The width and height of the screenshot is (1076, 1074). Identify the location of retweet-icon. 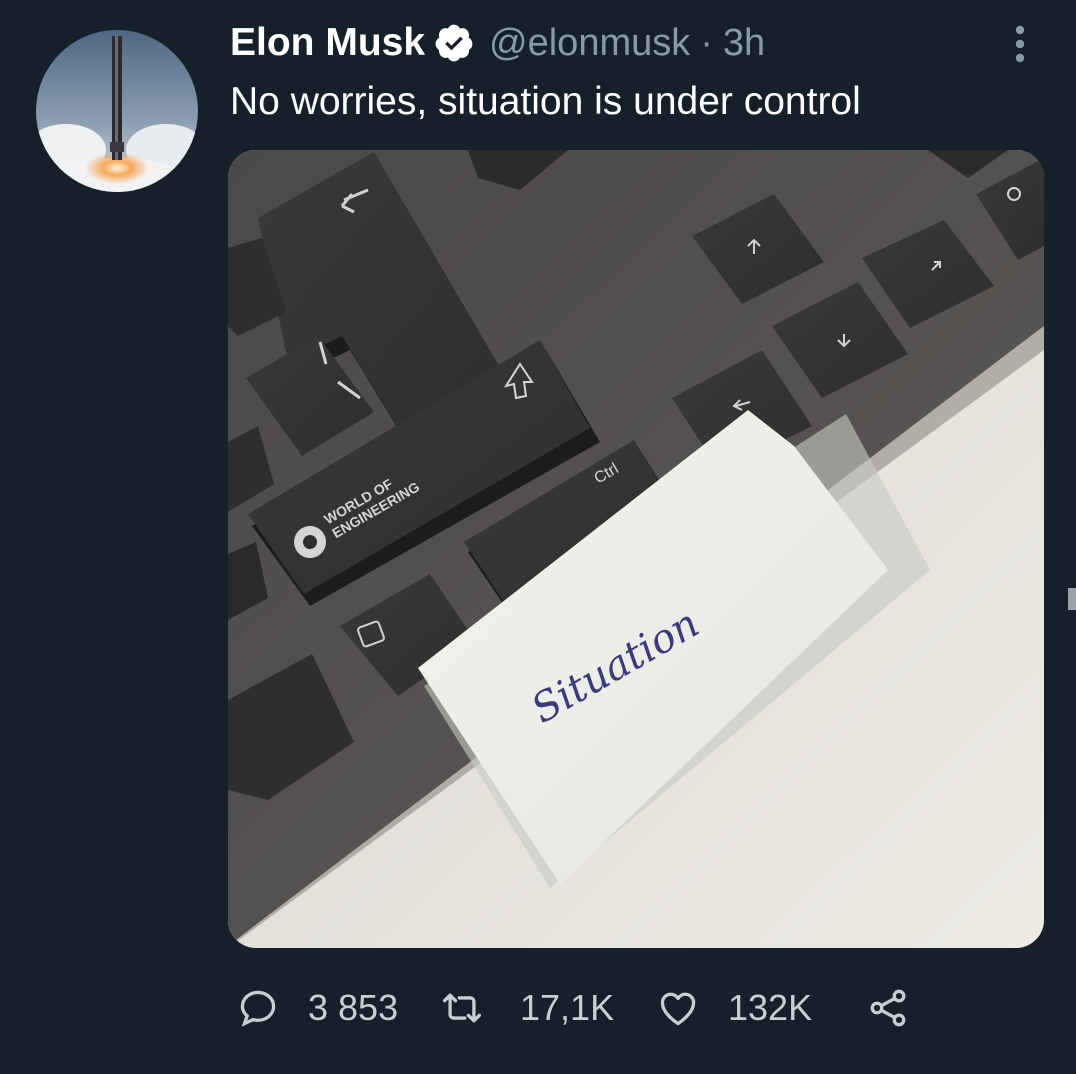
(462, 1008).